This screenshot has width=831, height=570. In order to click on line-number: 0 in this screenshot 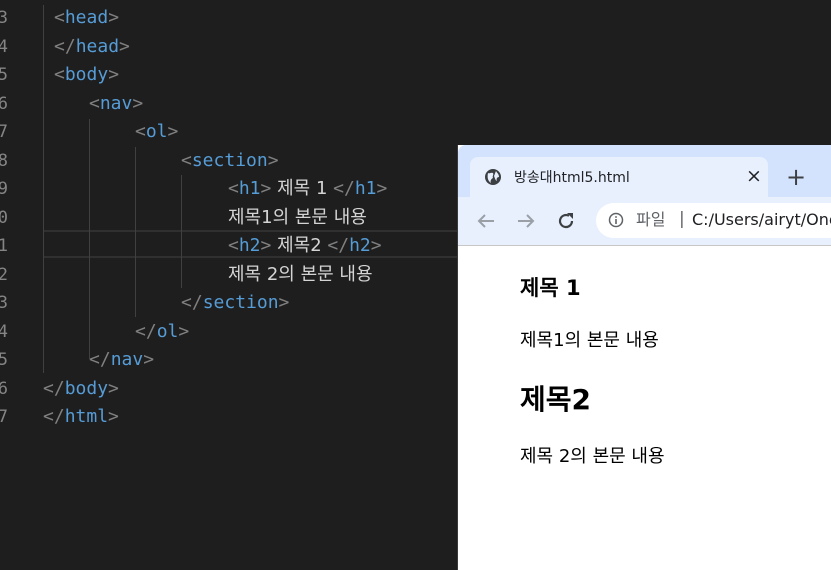, I will do `click(4, 217)`.